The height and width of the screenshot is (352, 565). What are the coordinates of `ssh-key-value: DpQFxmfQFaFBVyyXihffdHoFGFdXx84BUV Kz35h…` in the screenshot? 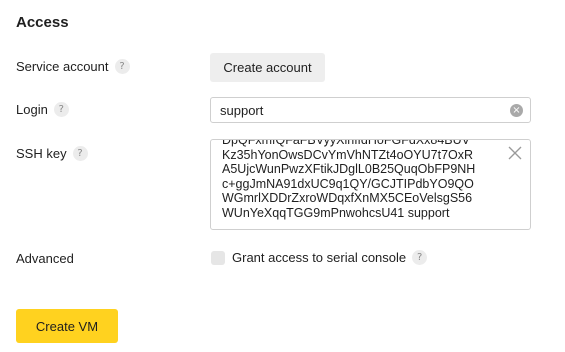 It's located at (349, 179).